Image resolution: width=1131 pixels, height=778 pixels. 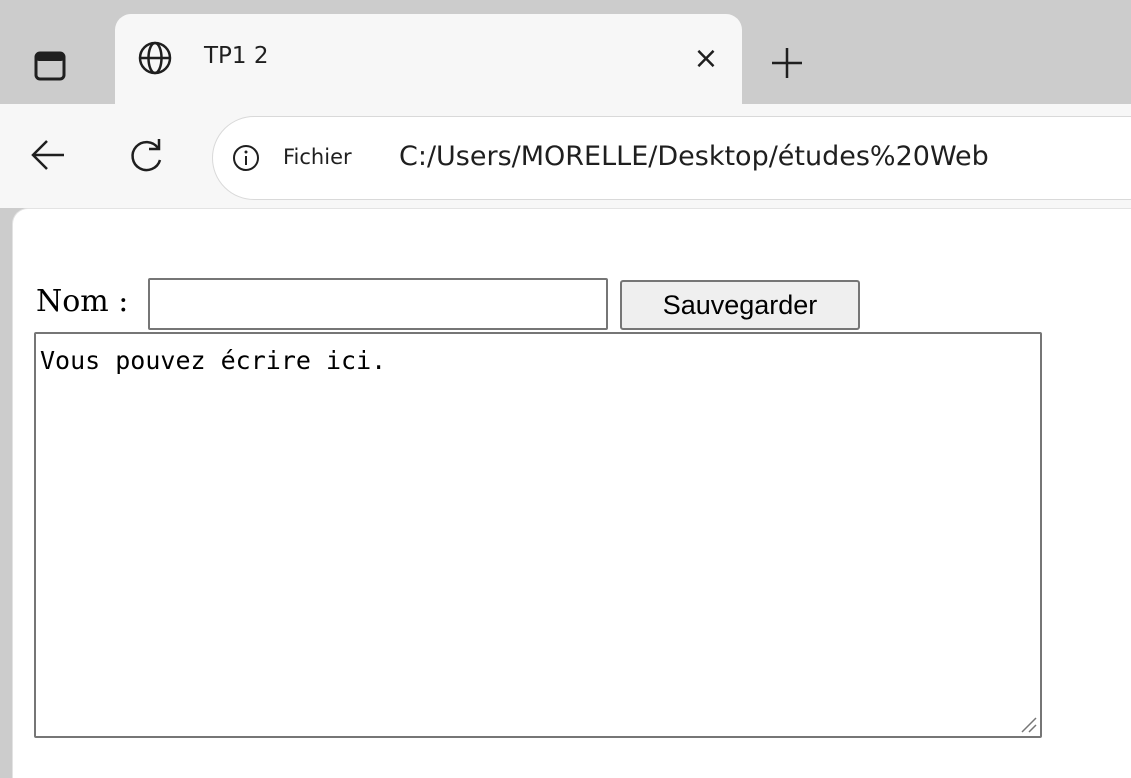 I want to click on tab-actions-icon, so click(x=50, y=66).